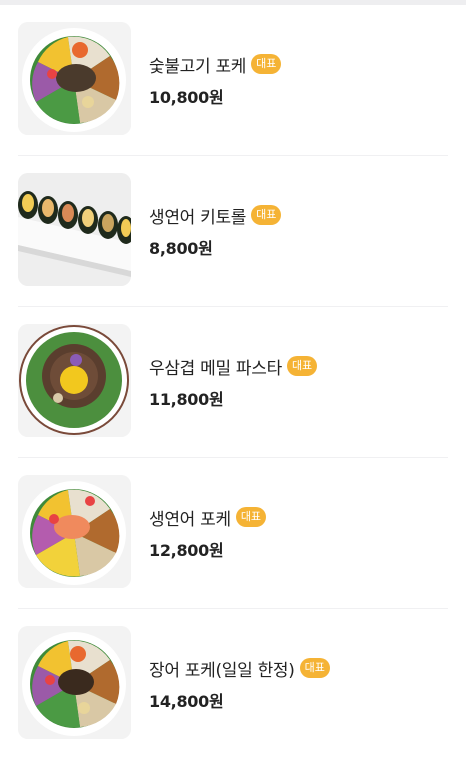  Describe the element at coordinates (186, 701) in the screenshot. I see `menu-item-price: 14,800원` at that location.